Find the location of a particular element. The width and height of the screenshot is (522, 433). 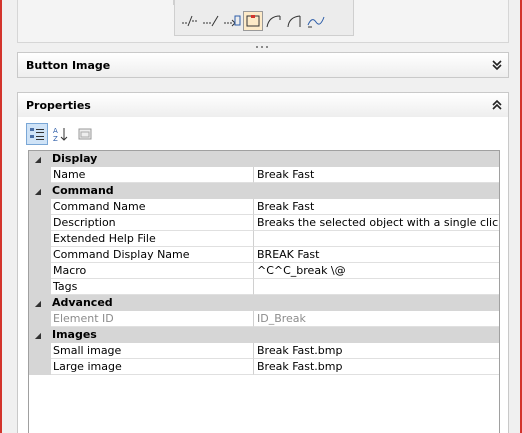

button-image-header: Button Image is located at coordinates (263, 65).